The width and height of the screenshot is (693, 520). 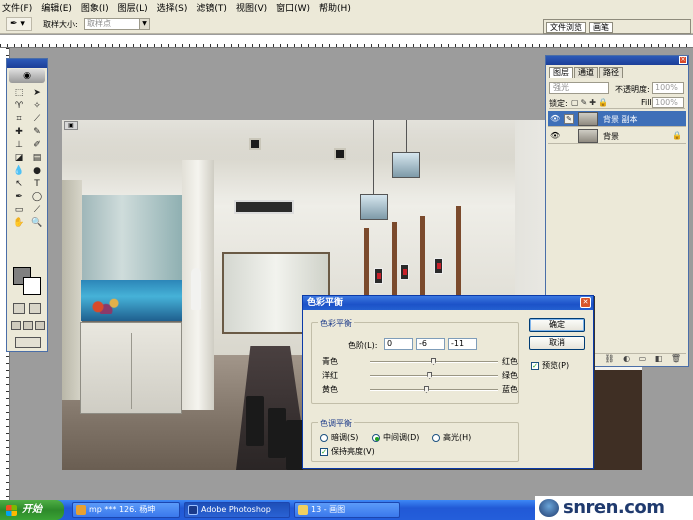 I want to click on level-input-cyan-red: 0, so click(x=398, y=344).